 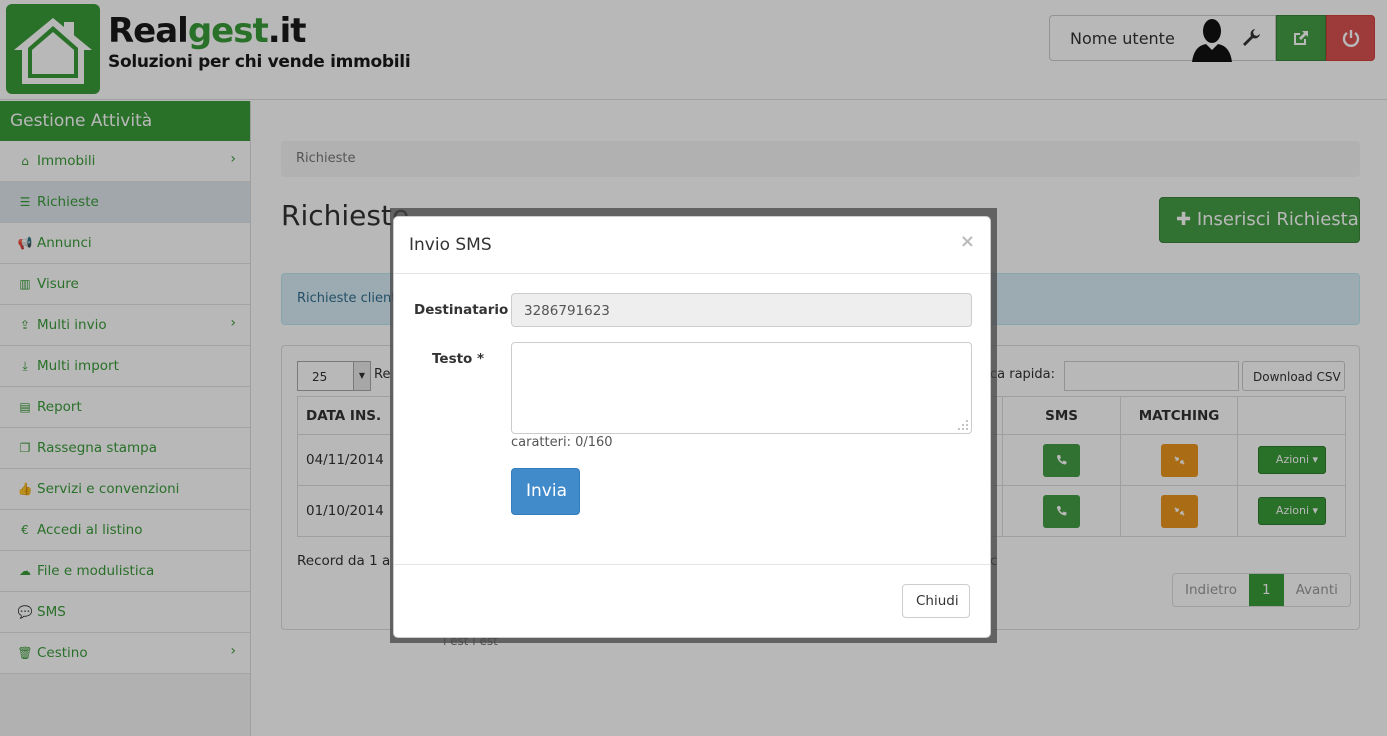 I want to click on modal-header: Invio SMS ×, so click(x=692, y=245).